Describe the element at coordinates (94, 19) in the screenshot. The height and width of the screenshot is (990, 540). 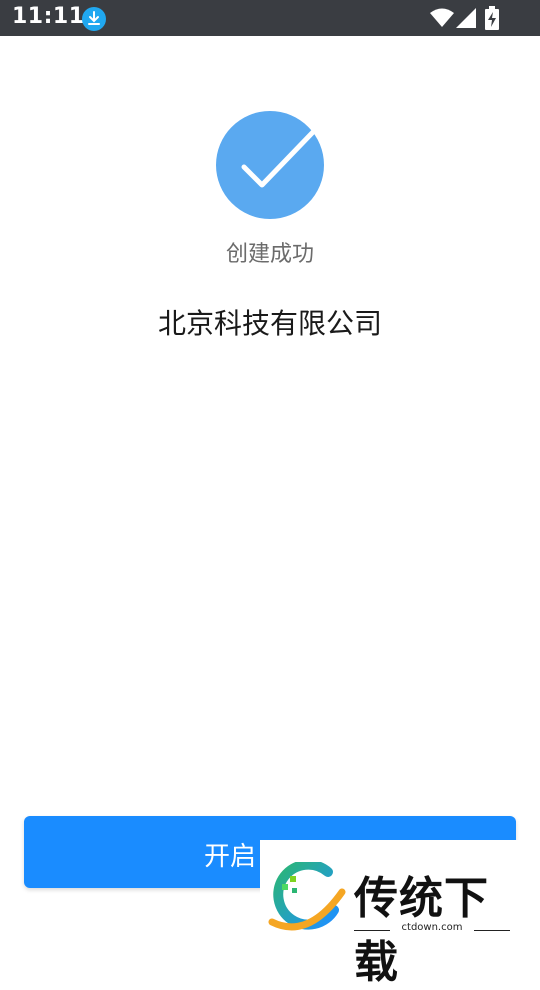
I see `download-notification-icon` at that location.